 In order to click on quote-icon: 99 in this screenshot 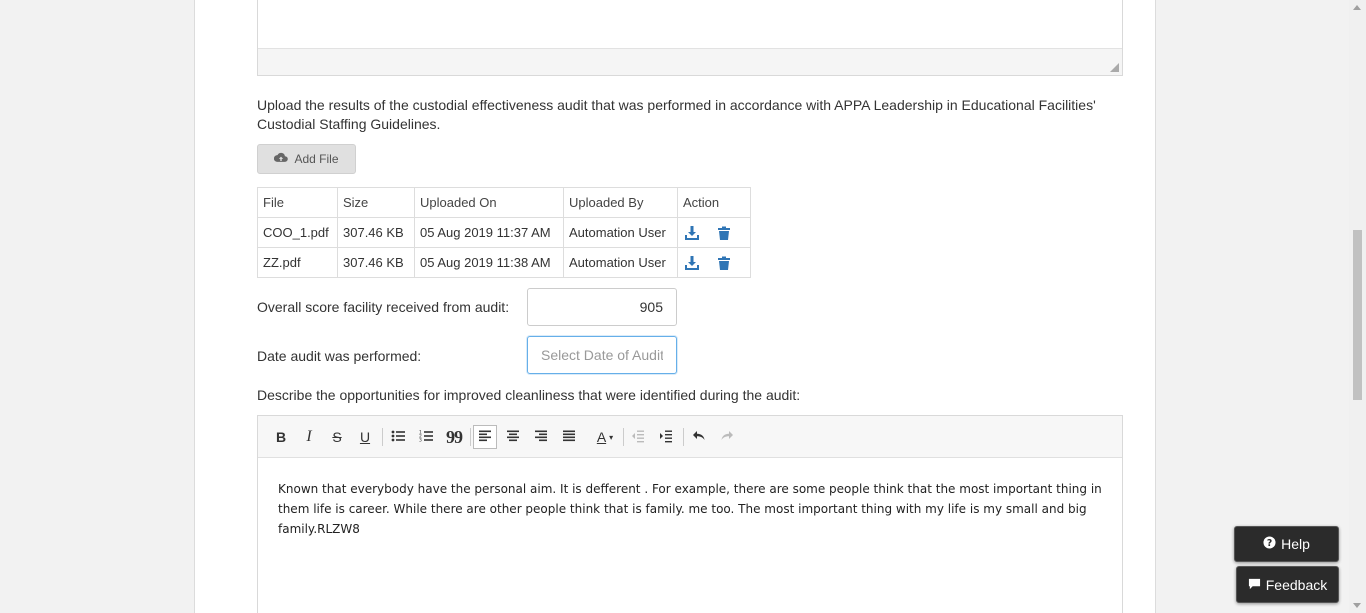, I will do `click(454, 436)`.